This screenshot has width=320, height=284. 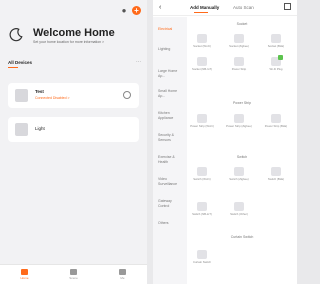 I want to click on device-type-item: Switch (BLE), so click(x=276, y=174).